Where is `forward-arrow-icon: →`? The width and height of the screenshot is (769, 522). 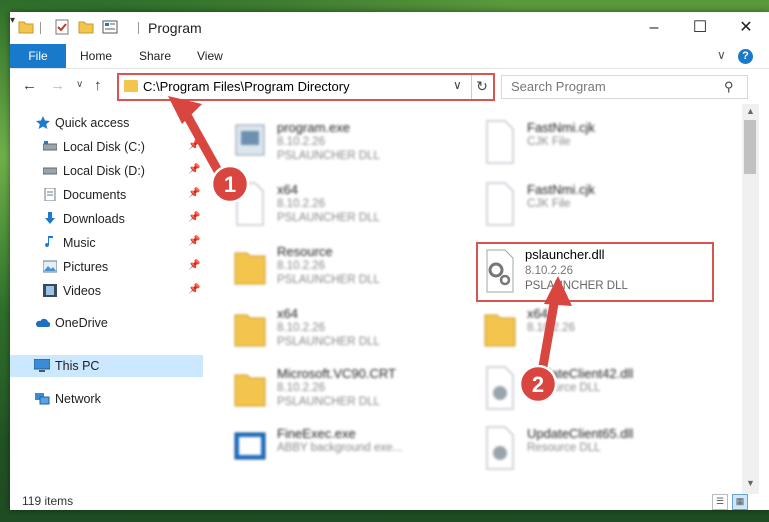
forward-arrow-icon: → is located at coordinates (57, 85).